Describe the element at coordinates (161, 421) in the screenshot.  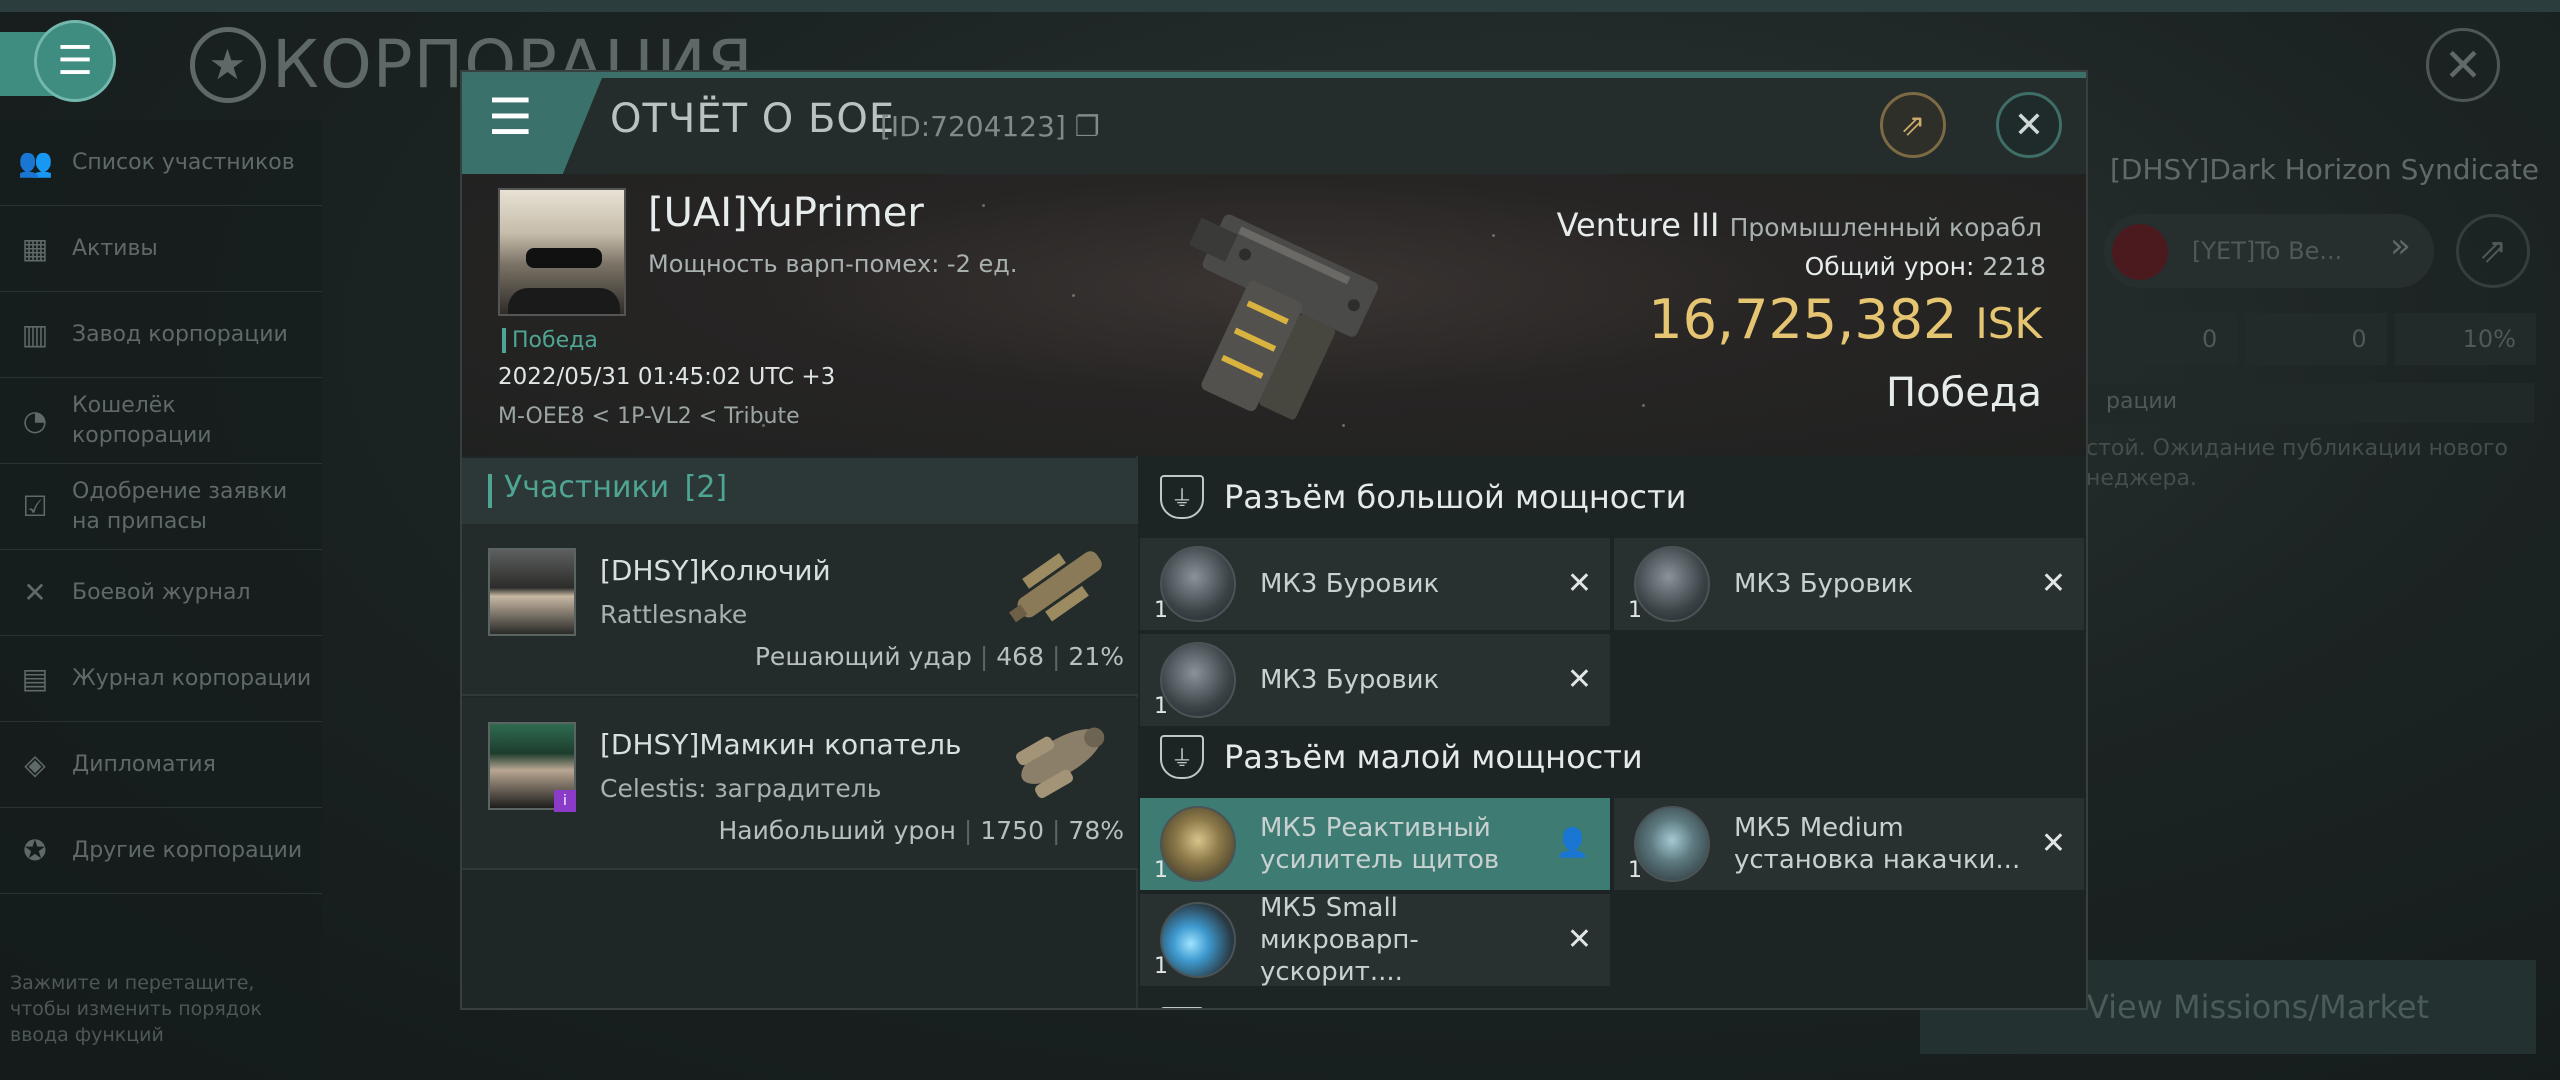
I see `sidebar-item-wallet: ◔ Кошелёк корпорации` at that location.